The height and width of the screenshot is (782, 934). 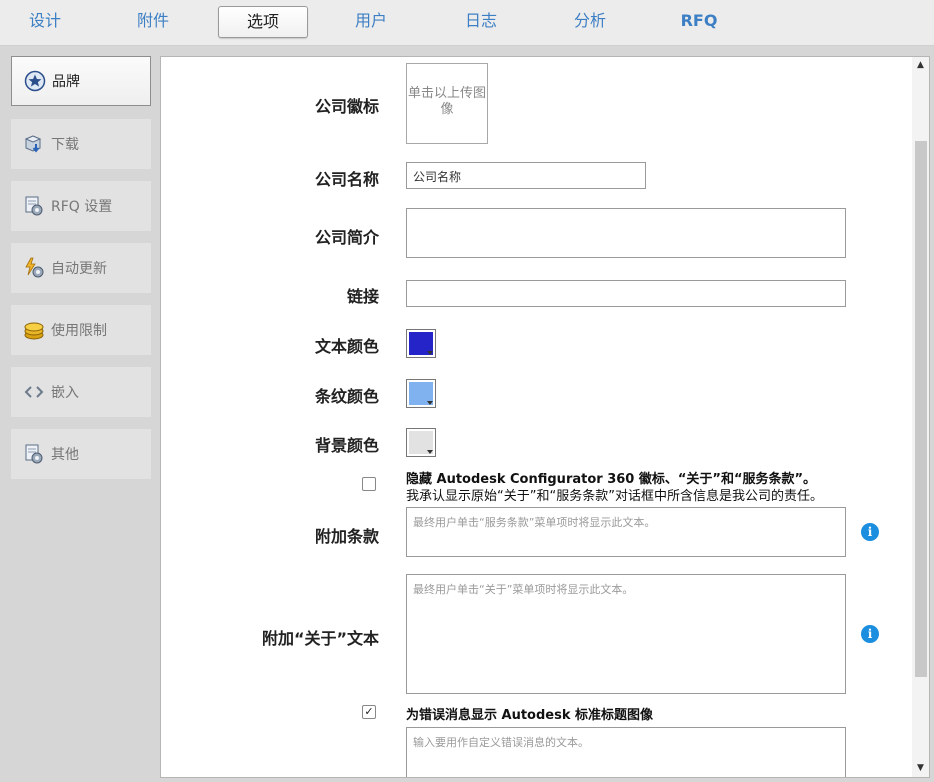 What do you see at coordinates (34, 330) in the screenshot?
I see `coins-icon` at bounding box center [34, 330].